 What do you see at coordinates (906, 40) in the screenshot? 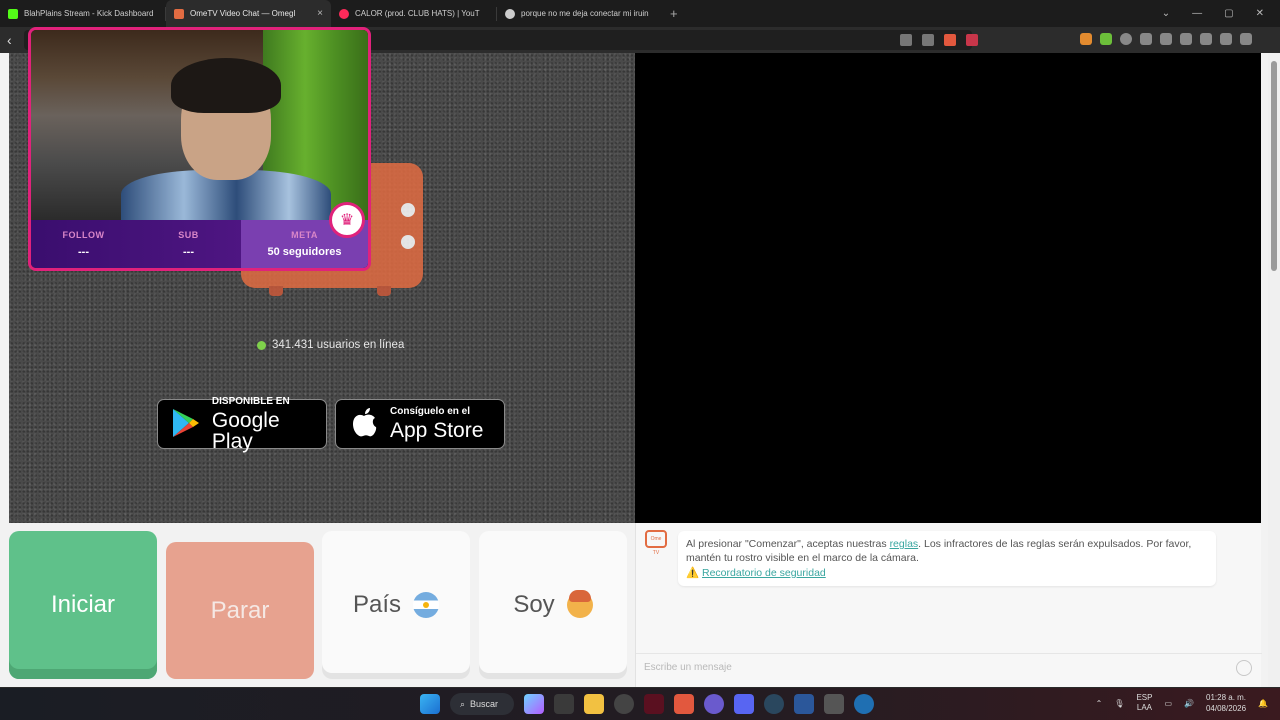
I see `translate-icon` at bounding box center [906, 40].